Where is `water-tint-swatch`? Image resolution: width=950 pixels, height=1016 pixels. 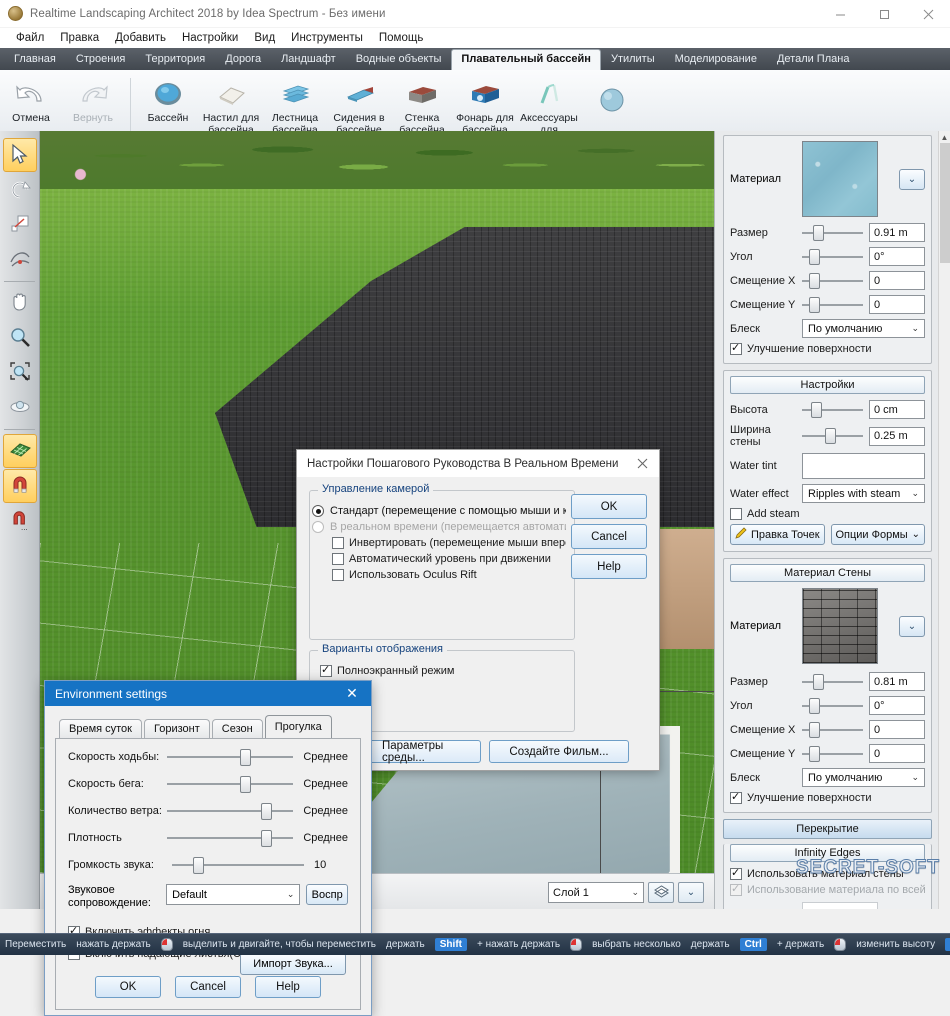
water-tint-swatch is located at coordinates (863, 466).